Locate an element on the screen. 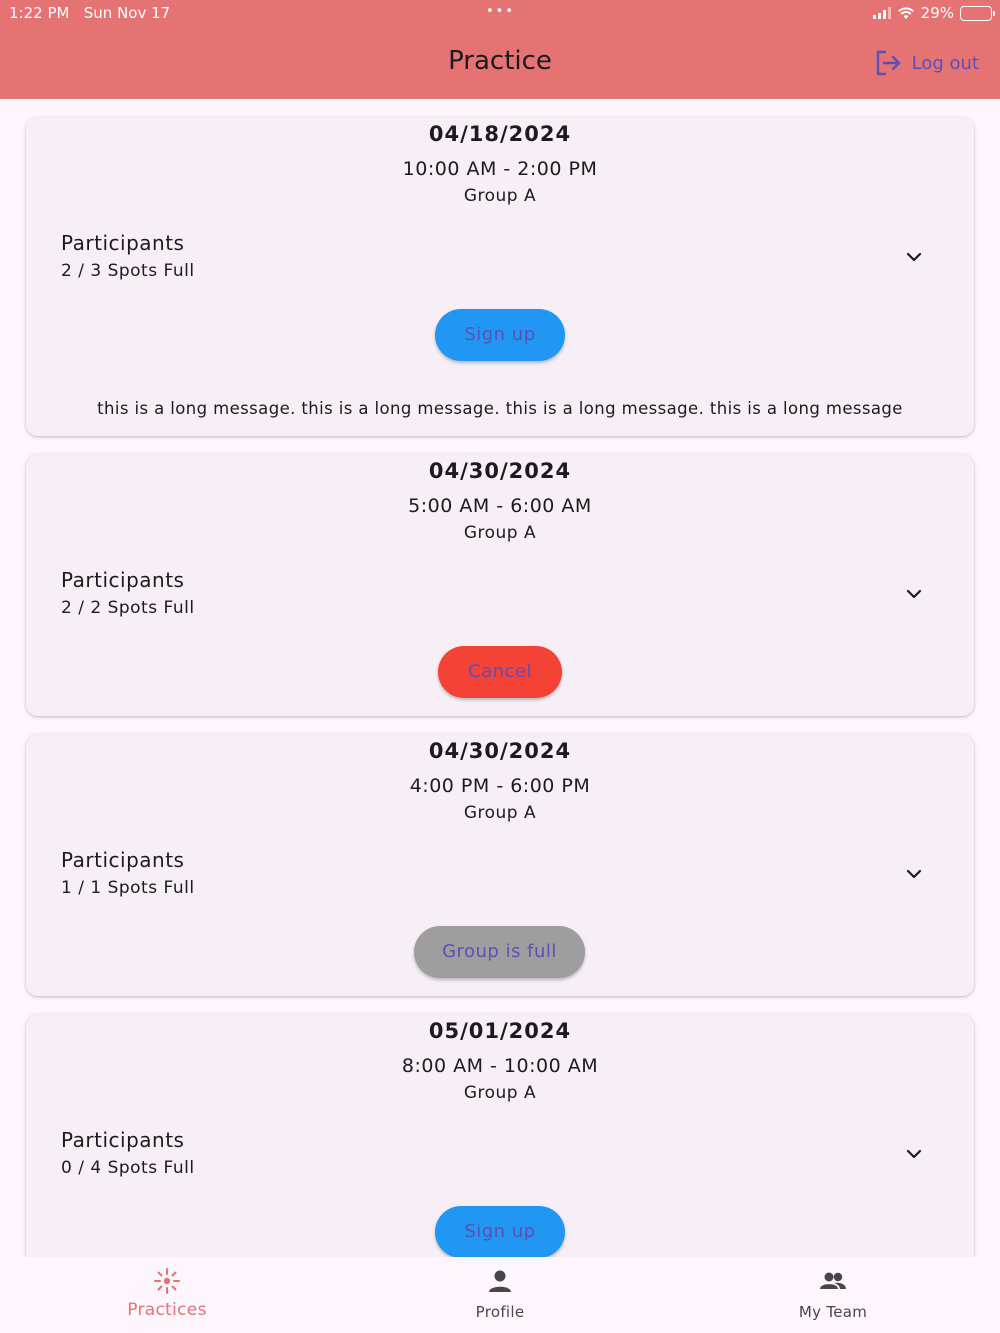 The width and height of the screenshot is (1000, 1333). person-icon is located at coordinates (500, 1281).